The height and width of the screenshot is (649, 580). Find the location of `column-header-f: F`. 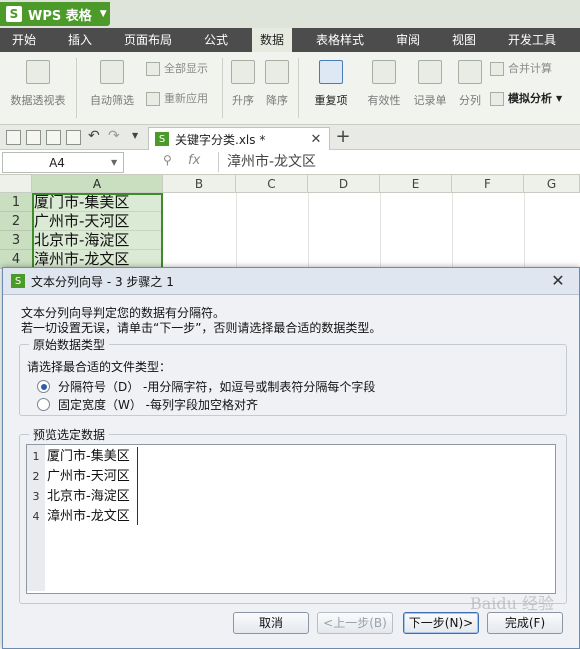

column-header-f: F is located at coordinates (488, 184).